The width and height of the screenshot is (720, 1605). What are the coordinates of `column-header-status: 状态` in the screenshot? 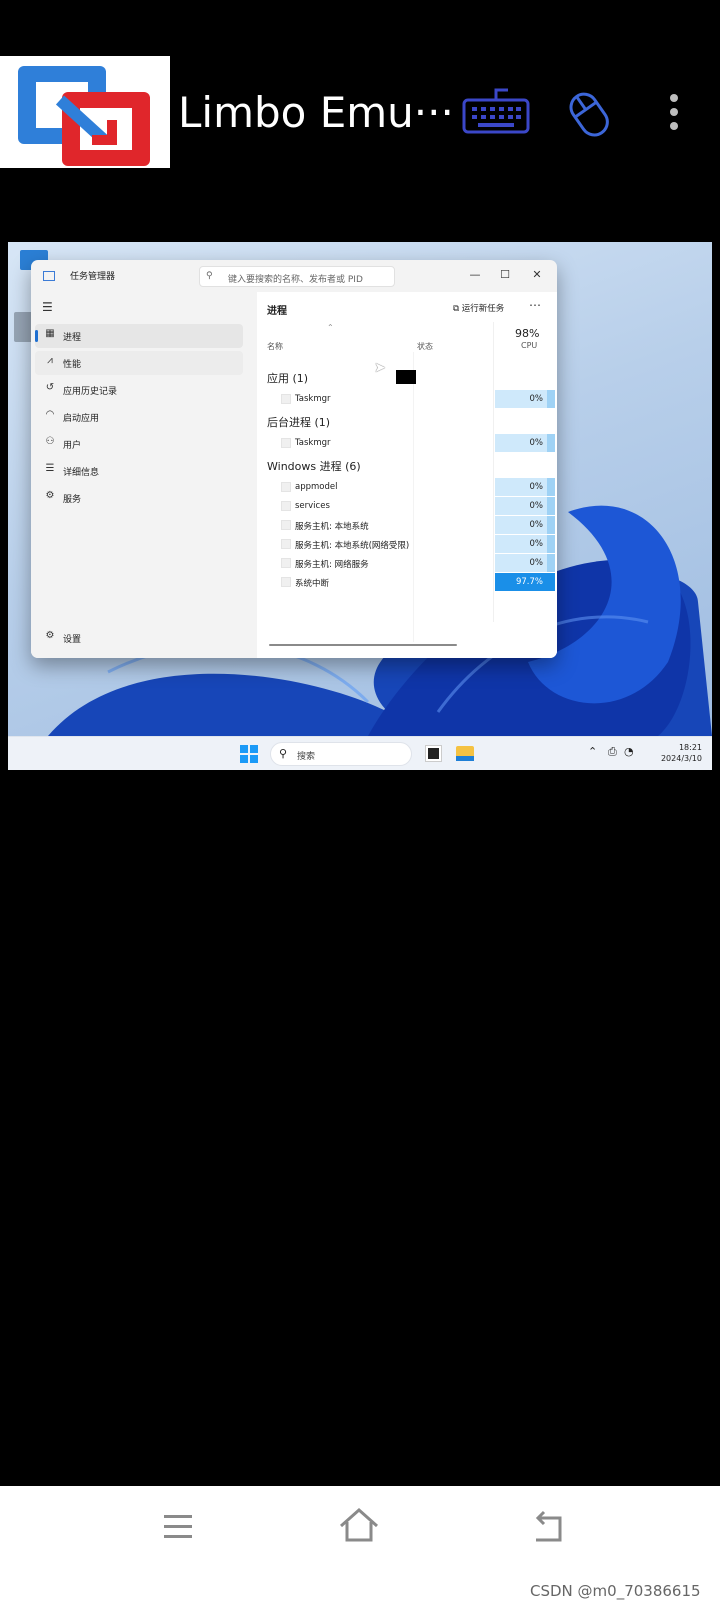 It's located at (425, 346).